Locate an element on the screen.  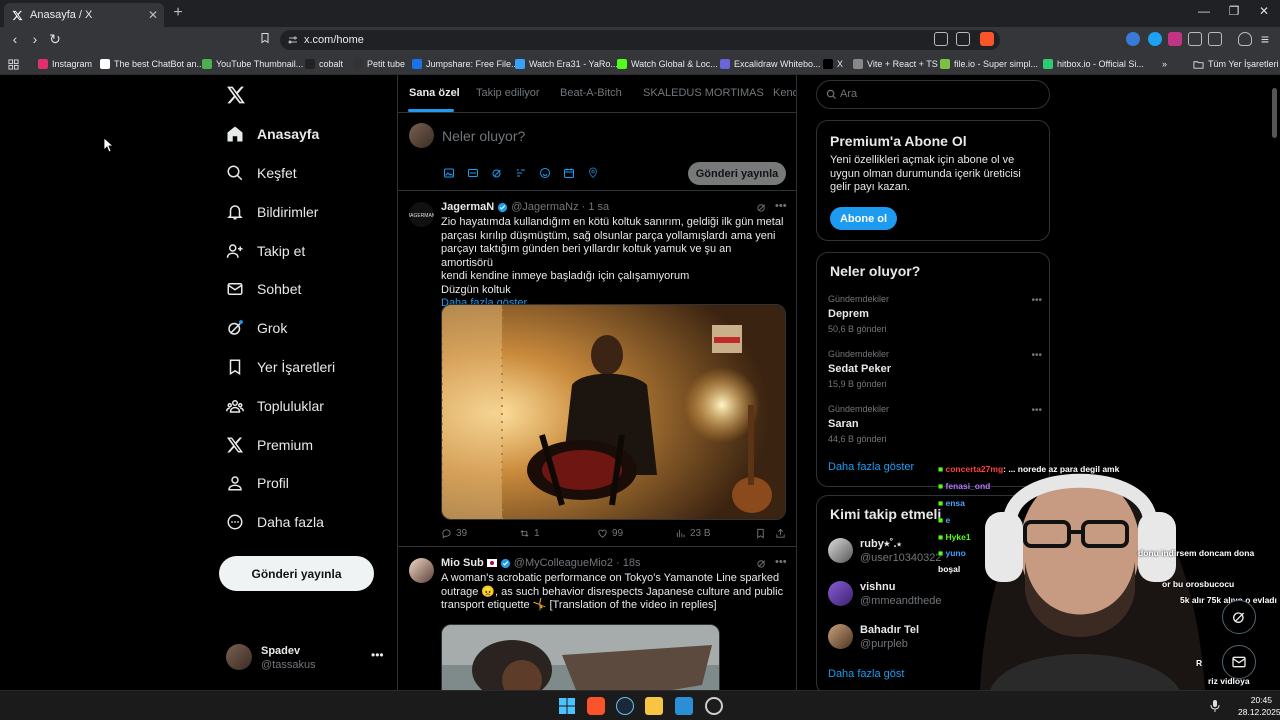
nav-explore: Keşfet is located at coordinates (261, 173).